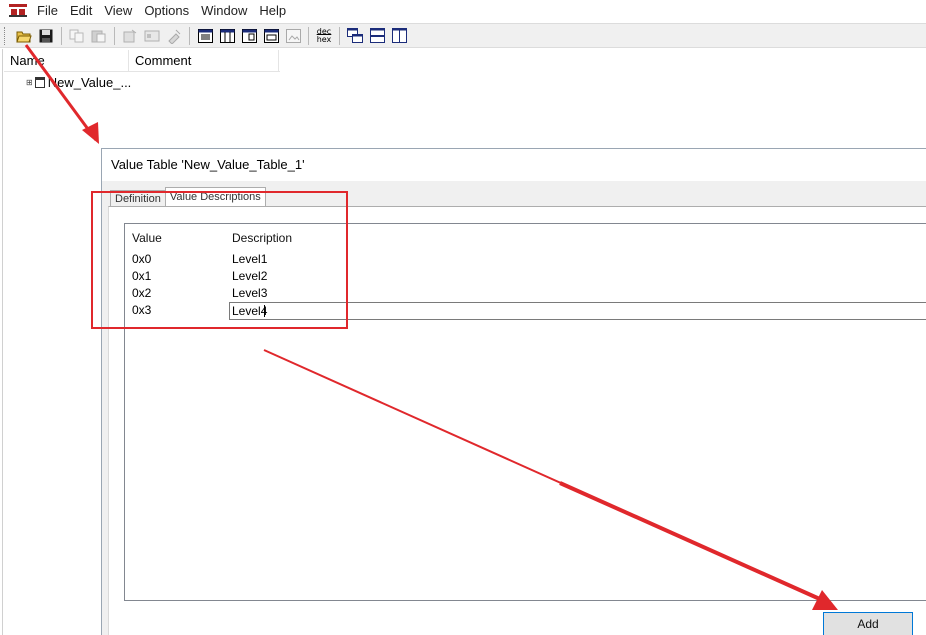  What do you see at coordinates (77, 36) in the screenshot?
I see `copy-icon` at bounding box center [77, 36].